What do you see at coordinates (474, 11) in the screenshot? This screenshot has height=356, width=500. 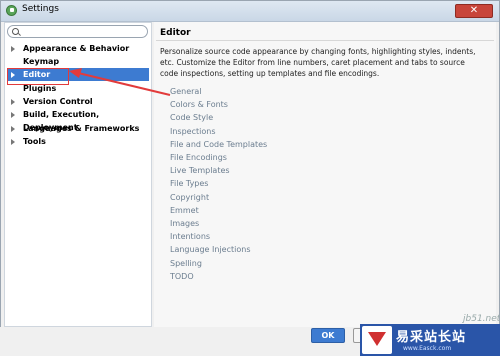 I see `close-button: ✕` at bounding box center [474, 11].